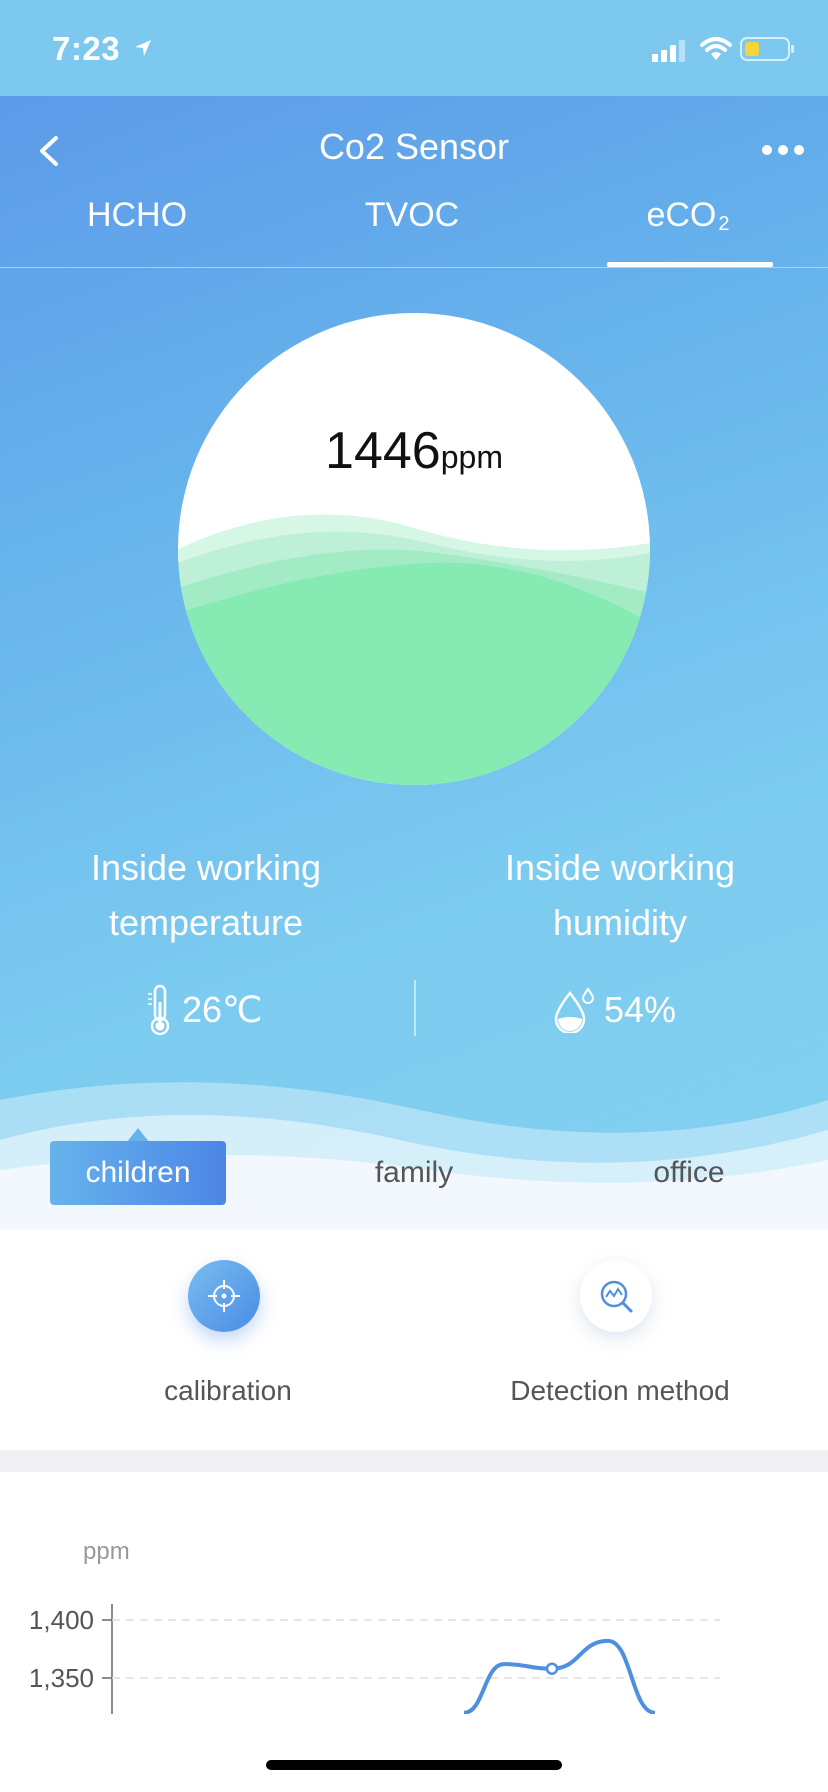 This screenshot has height=1792, width=828. Describe the element at coordinates (414, 48) in the screenshot. I see `status-bar: 7:23` at that location.